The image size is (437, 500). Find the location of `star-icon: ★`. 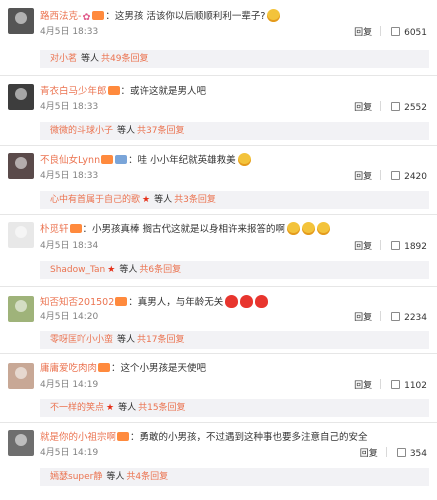

star-icon: ★ is located at coordinates (111, 270).